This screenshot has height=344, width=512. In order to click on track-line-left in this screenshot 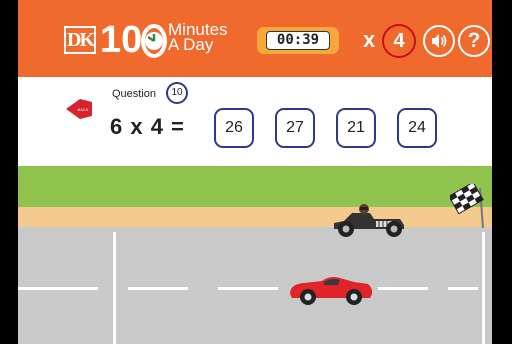, I will do `click(114, 288)`.